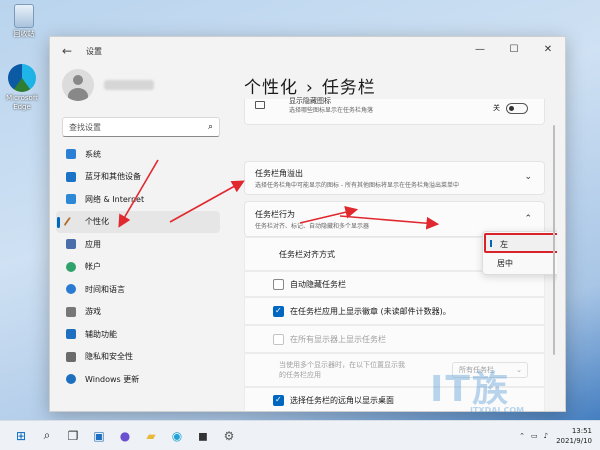 This screenshot has width=600, height=450. What do you see at coordinates (138, 221) in the screenshot?
I see `sidebar-item: 个性化` at bounding box center [138, 221].